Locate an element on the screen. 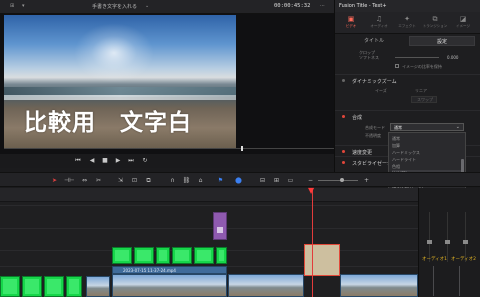 The height and width of the screenshot is (297, 480). subtab-settings: 設定 is located at coordinates (442, 41).